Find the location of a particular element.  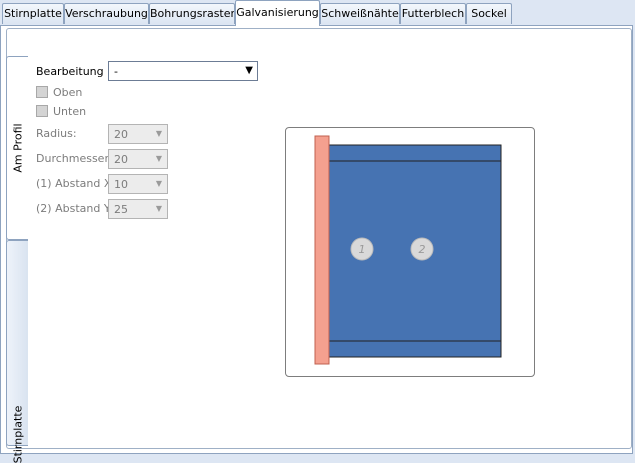

tab-futterblech: Futterblech is located at coordinates (433, 13).